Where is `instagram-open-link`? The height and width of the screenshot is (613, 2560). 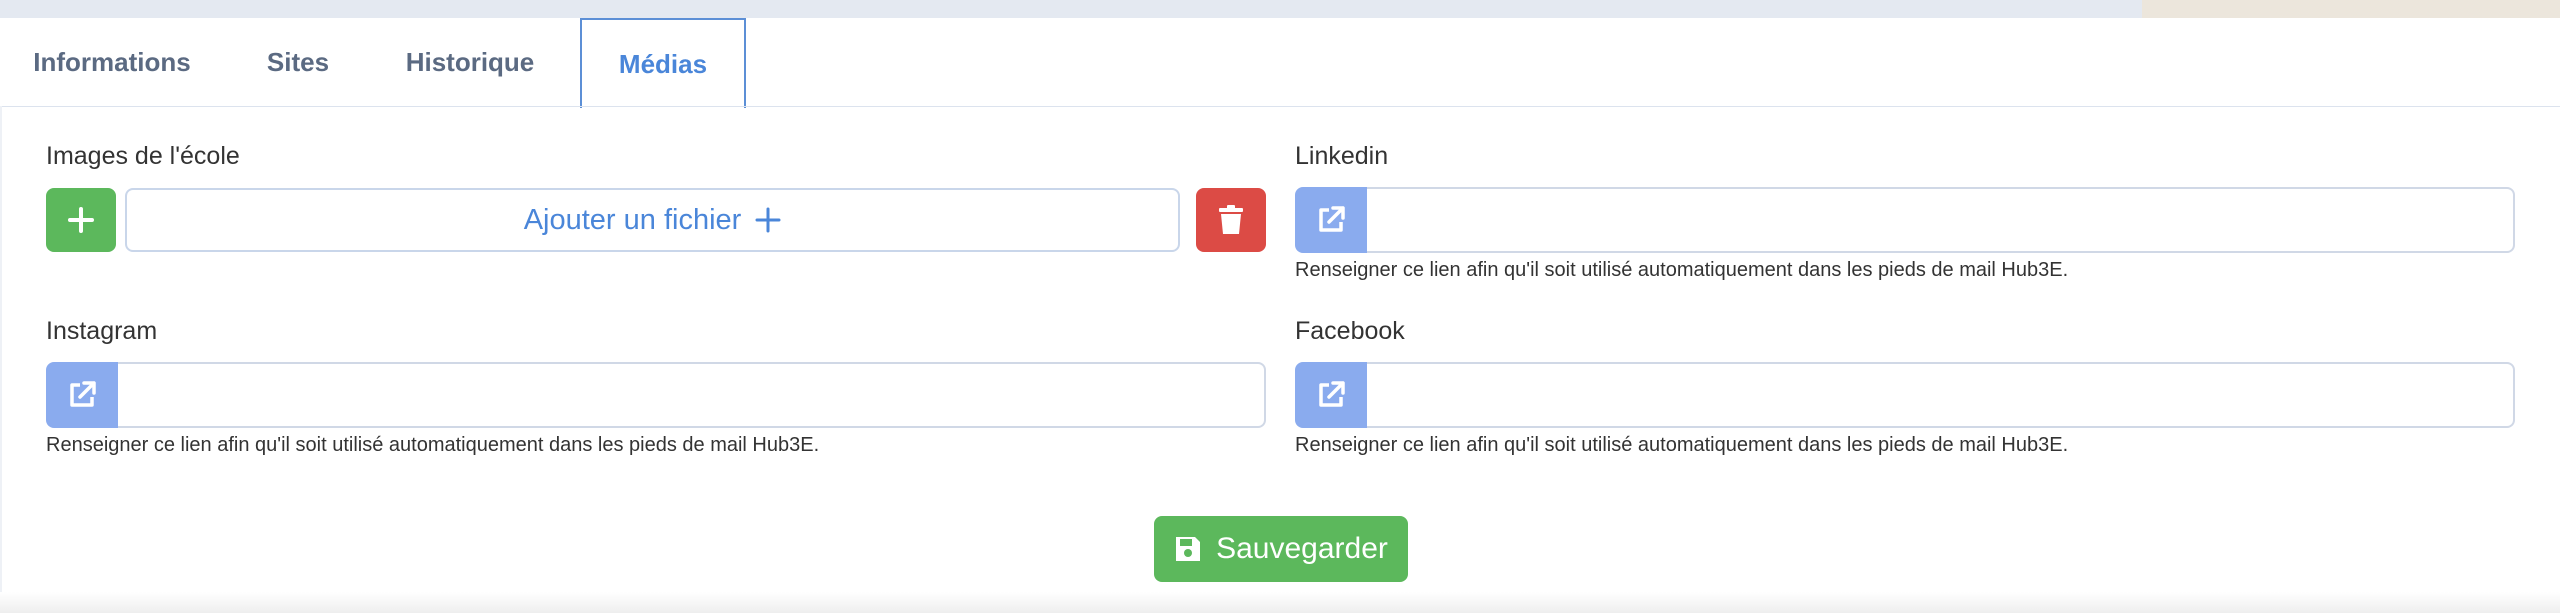 instagram-open-link is located at coordinates (82, 395).